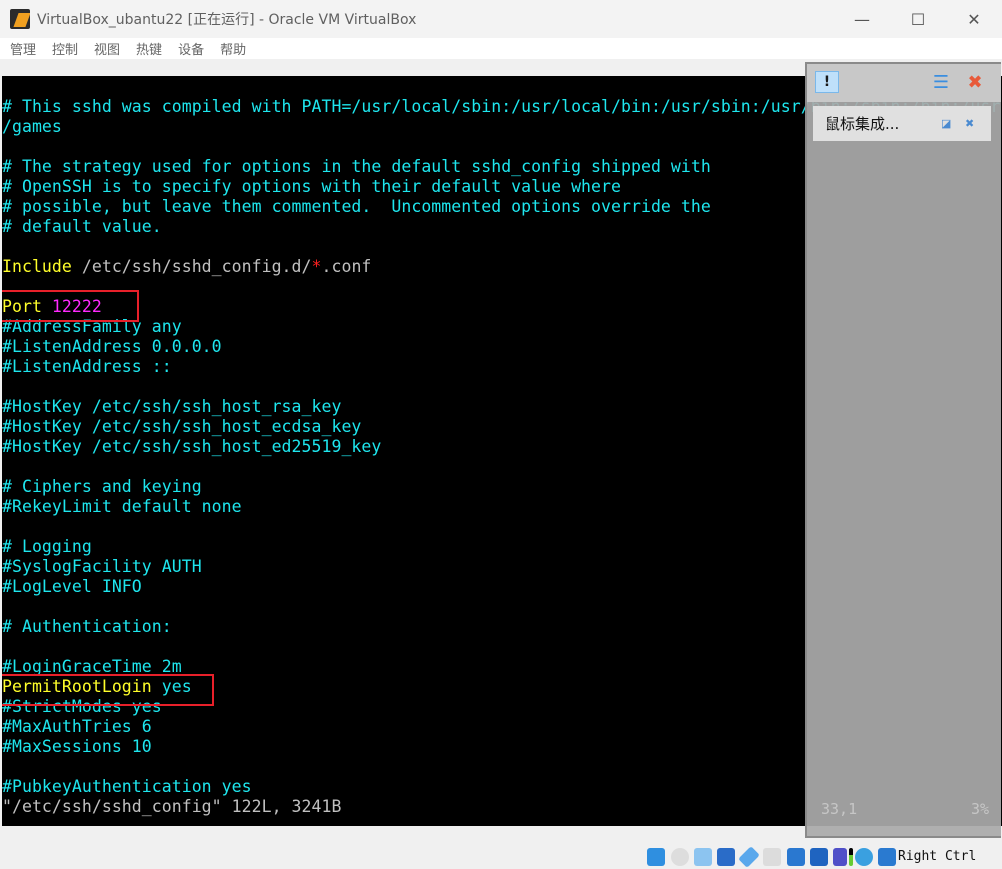 Image resolution: width=1002 pixels, height=869 pixels. What do you see at coordinates (887, 857) in the screenshot?
I see `keyboard-icon` at bounding box center [887, 857].